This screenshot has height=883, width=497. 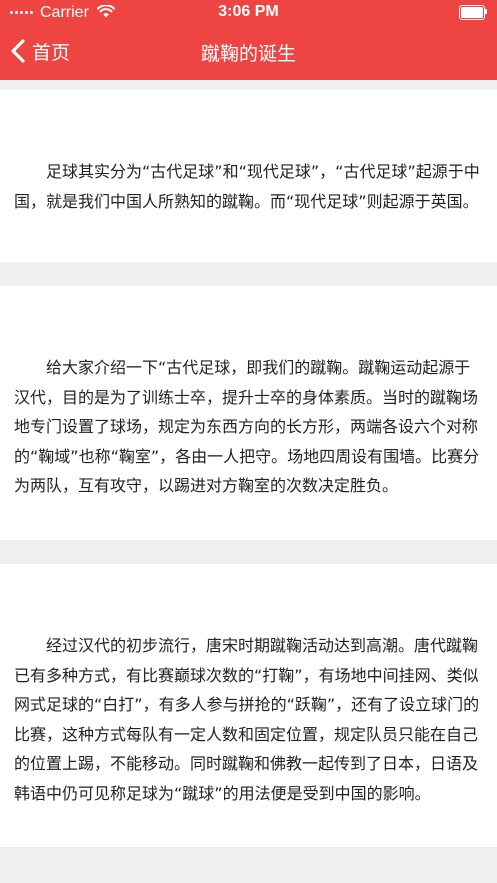 I want to click on battery-level, so click(x=472, y=12).